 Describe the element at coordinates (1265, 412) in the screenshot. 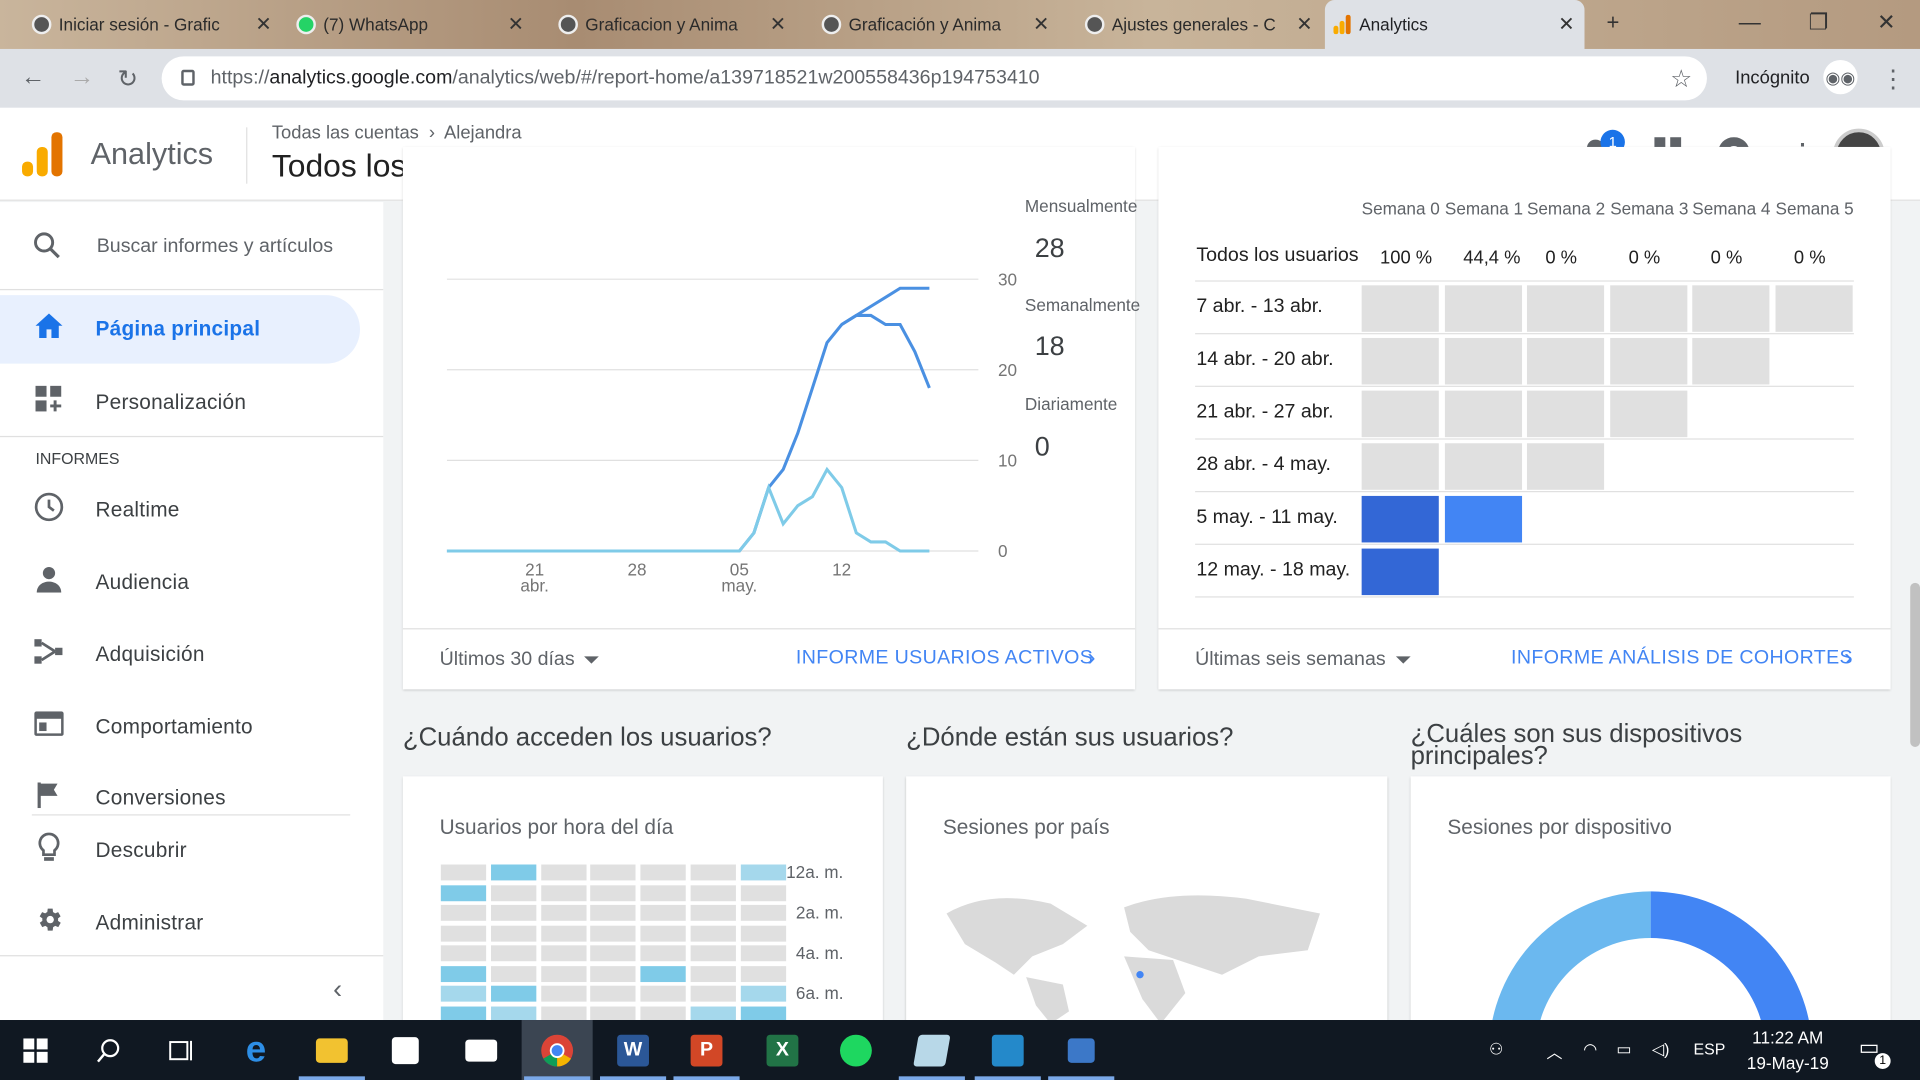

I see `cohort-row-label: 21 abr. - 27 abr.` at that location.